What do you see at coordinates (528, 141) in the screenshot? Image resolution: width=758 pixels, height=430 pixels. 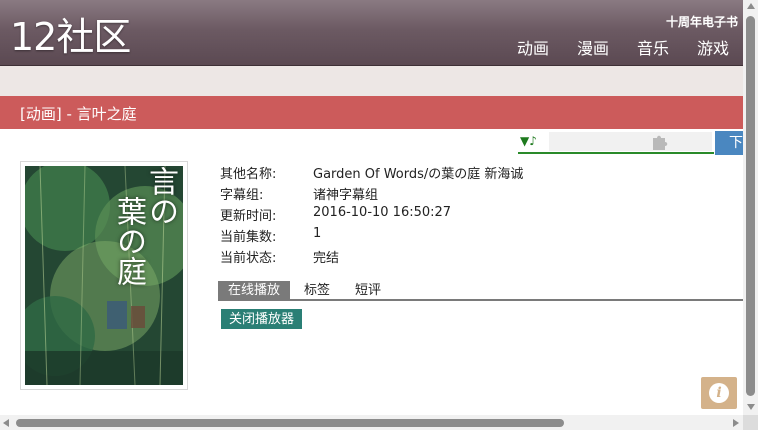 I see `music-note-icon: ▼♪` at bounding box center [528, 141].